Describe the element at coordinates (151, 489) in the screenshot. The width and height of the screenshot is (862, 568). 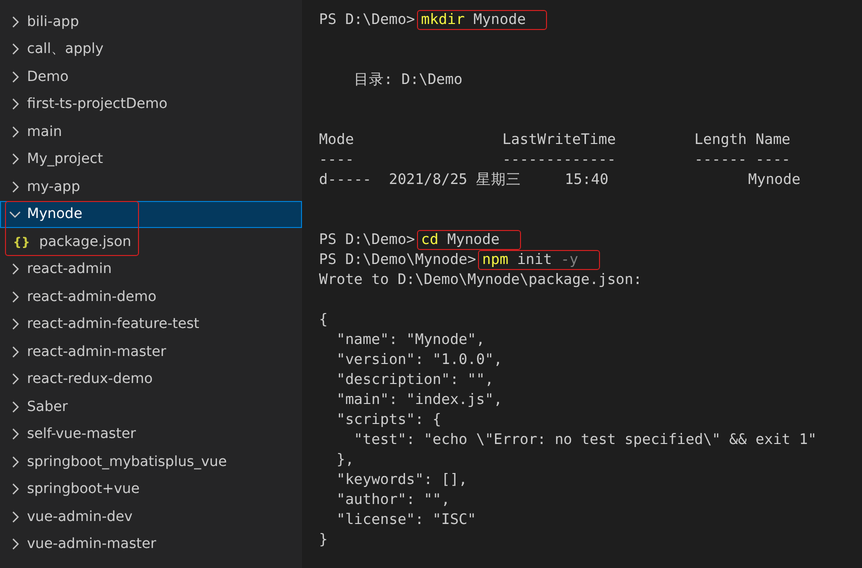
I see `folder-item: springboot+vue` at that location.